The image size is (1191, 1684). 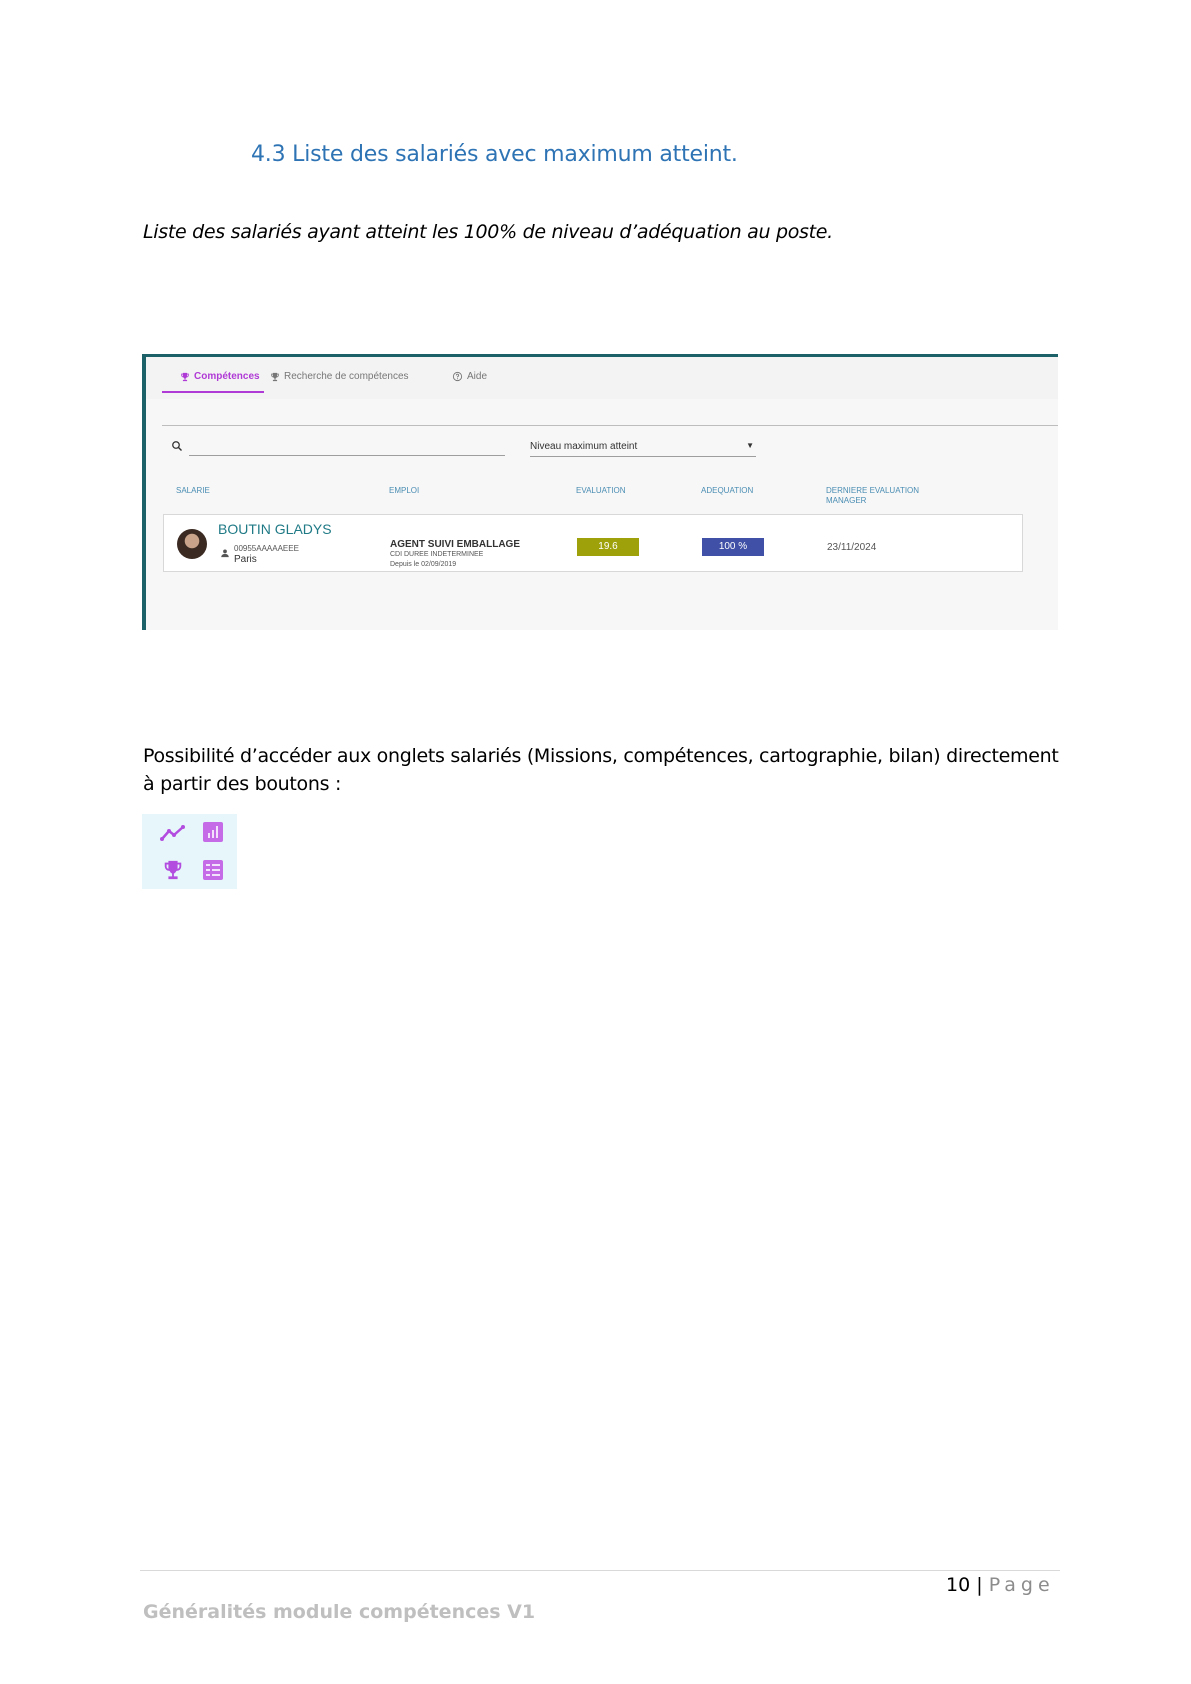 What do you see at coordinates (727, 490) in the screenshot?
I see `column-header-adequation: ADEQUATION` at bounding box center [727, 490].